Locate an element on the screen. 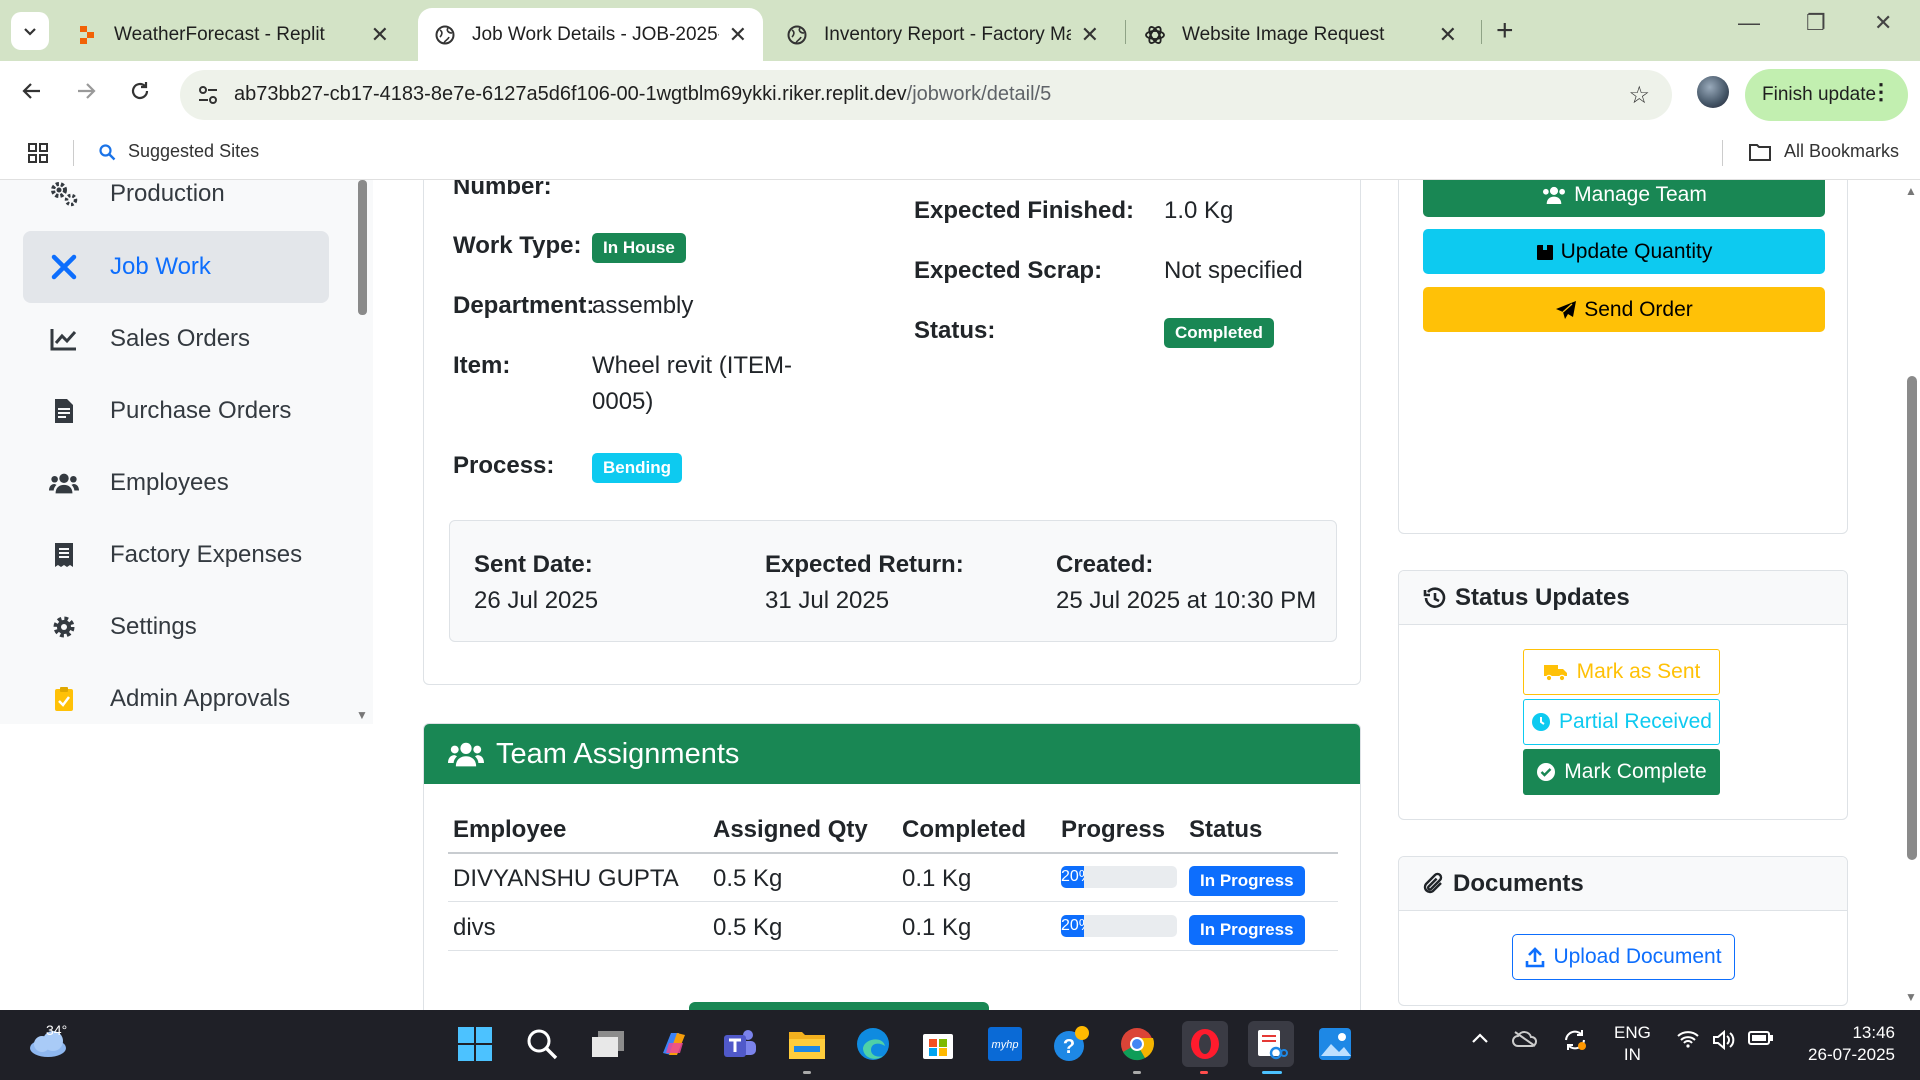 The width and height of the screenshot is (1920, 1080). bookmark-suggested-sites: Suggested Sites is located at coordinates (178, 151).